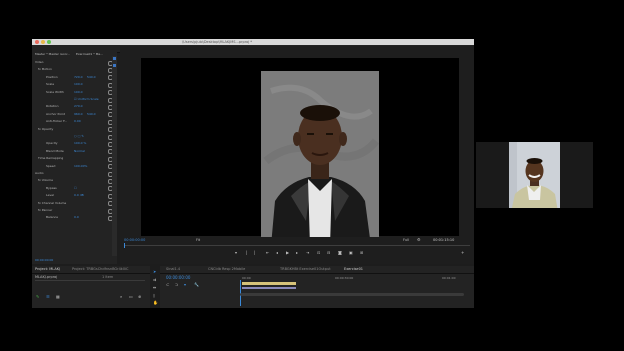 The height and width of the screenshot is (351, 624). What do you see at coordinates (76, 217) in the screenshot?
I see `fx-row-value: 0.0` at bounding box center [76, 217].